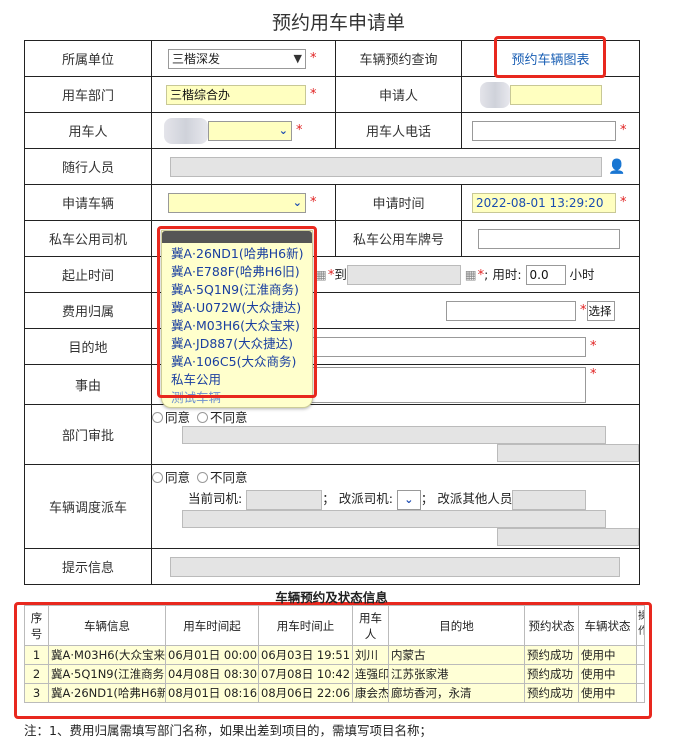 This screenshot has height=747, width=677. Describe the element at coordinates (237, 58) in the screenshot. I see `unit-select: 三楷深发 ▼` at that location.